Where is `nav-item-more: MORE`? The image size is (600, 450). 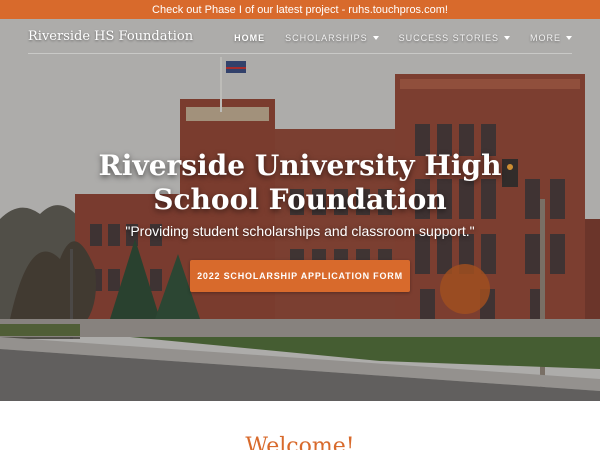
nav-item-more: MORE is located at coordinates (551, 38).